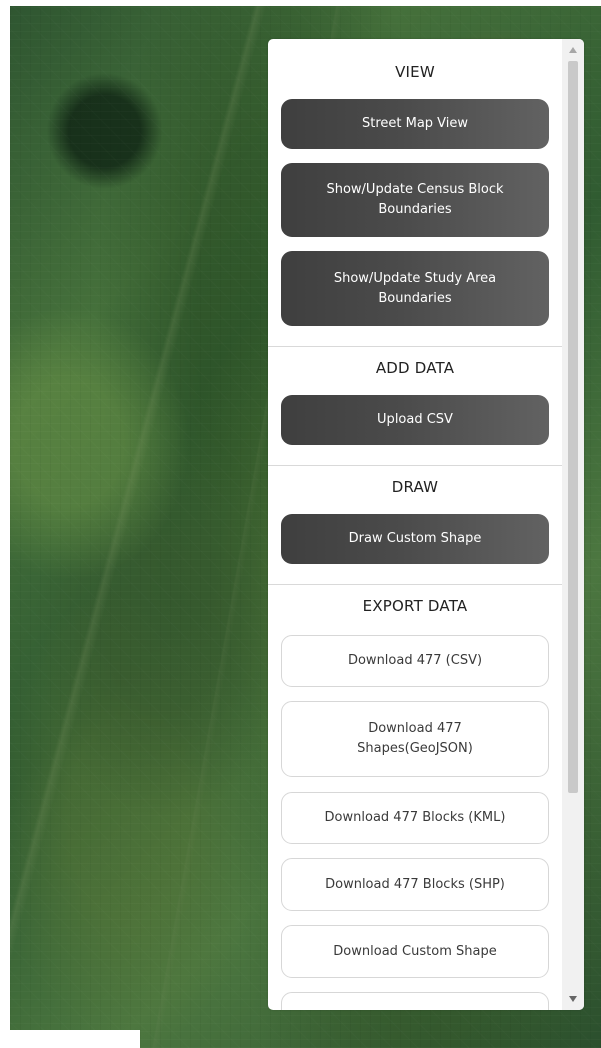 The image size is (601, 1048). What do you see at coordinates (415, 818) in the screenshot?
I see `download-477-blocks-kml-button: Download 477 Blocks (KML)` at bounding box center [415, 818].